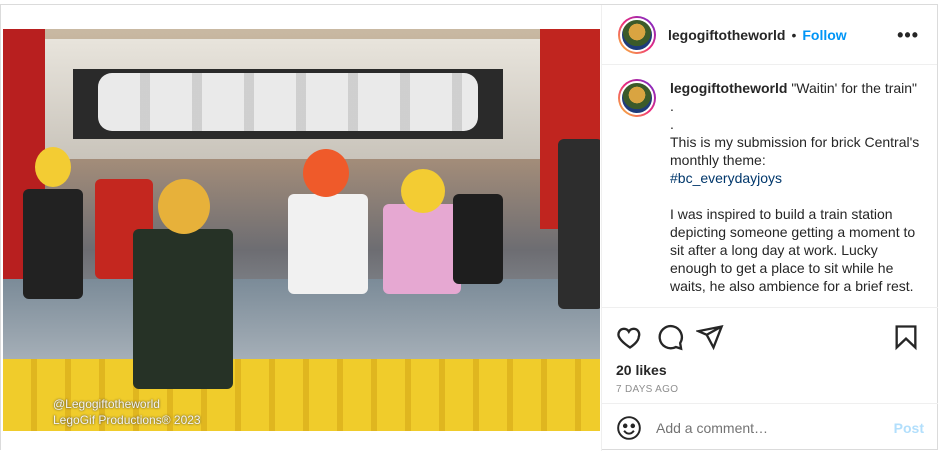 Image resolution: width=938 pixels, height=452 pixels. What do you see at coordinates (854, 88) in the screenshot?
I see `caption-line: "Waitin' for the train"` at bounding box center [854, 88].